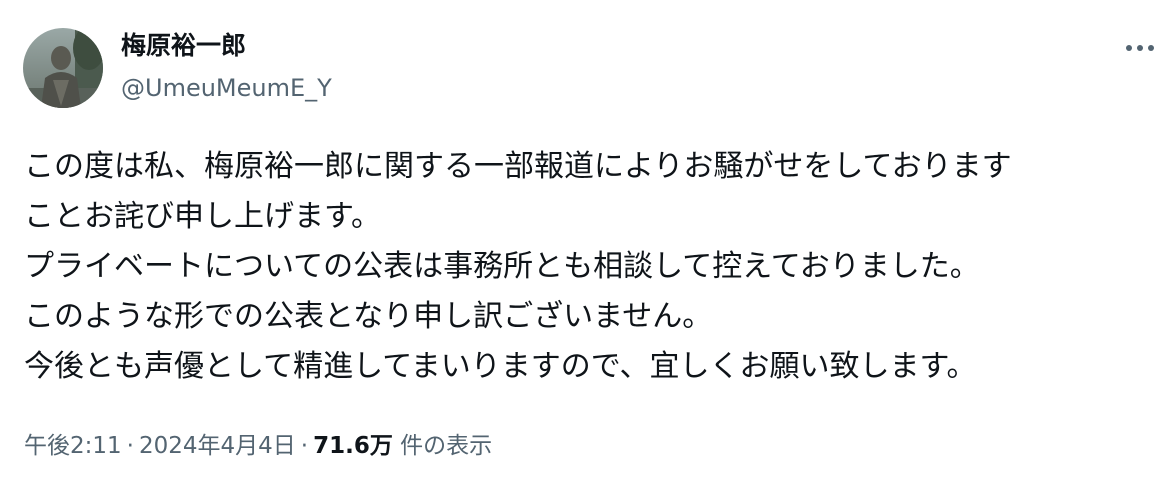  I want to click on author-block: 梅原裕一郎 @UmeuMeumE_Y, so click(226, 67).